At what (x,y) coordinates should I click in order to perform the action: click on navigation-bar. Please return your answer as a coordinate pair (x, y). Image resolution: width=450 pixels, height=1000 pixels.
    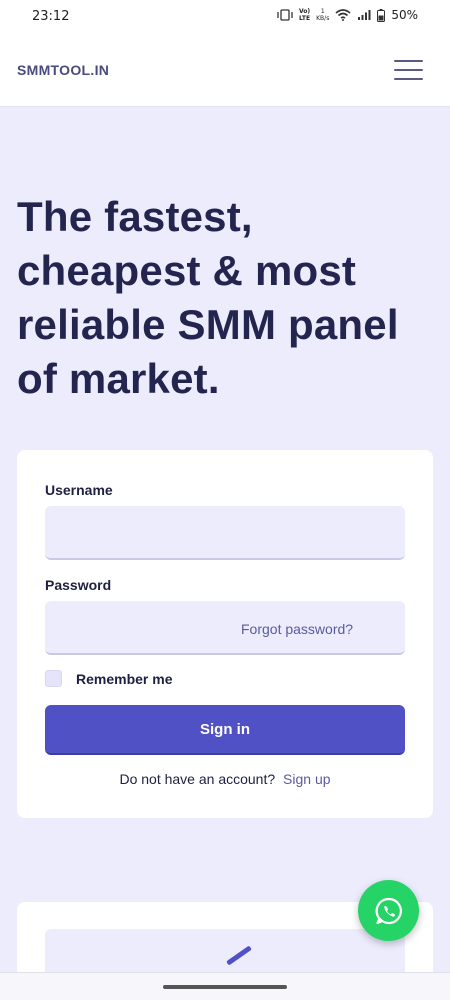
    Looking at the image, I should click on (225, 986).